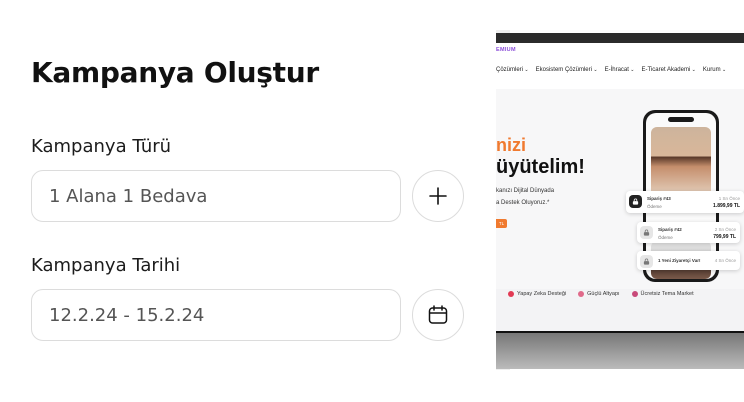  I want to click on campaign-date-label: Kampanya Tarihi, so click(106, 265).